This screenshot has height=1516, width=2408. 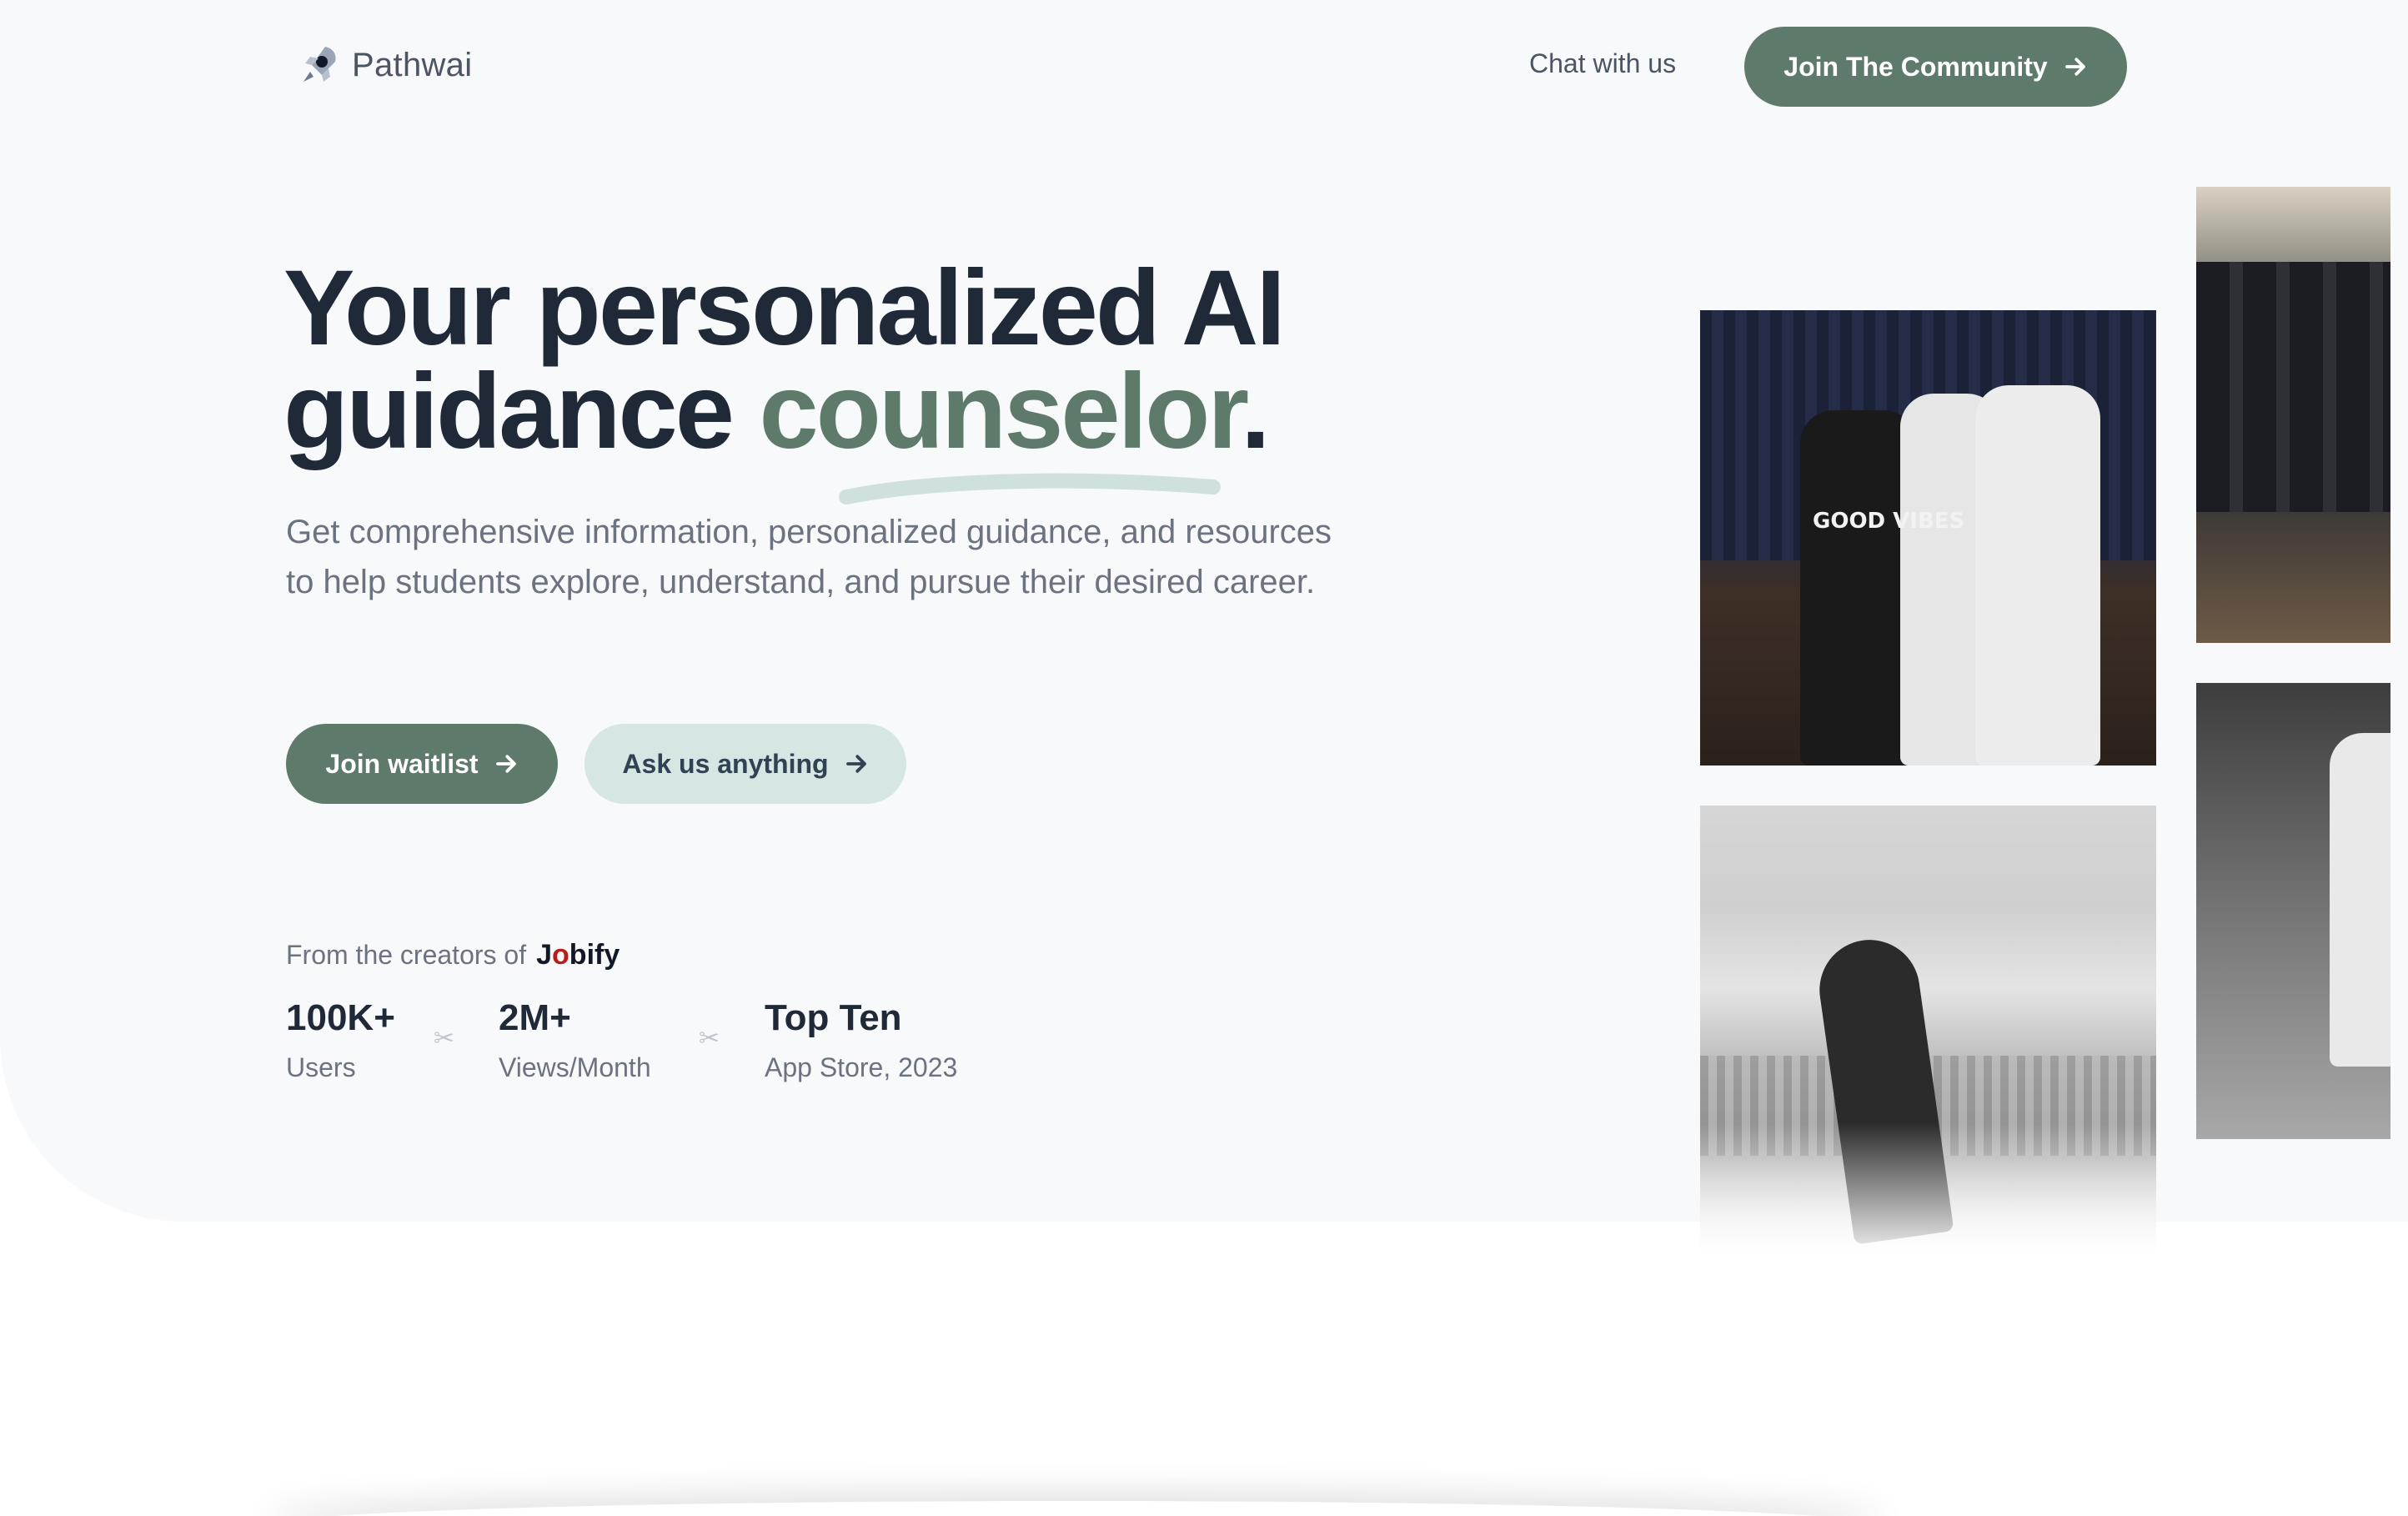 What do you see at coordinates (1889, 521) in the screenshot?
I see `shirt-text: GOOD VIBES` at bounding box center [1889, 521].